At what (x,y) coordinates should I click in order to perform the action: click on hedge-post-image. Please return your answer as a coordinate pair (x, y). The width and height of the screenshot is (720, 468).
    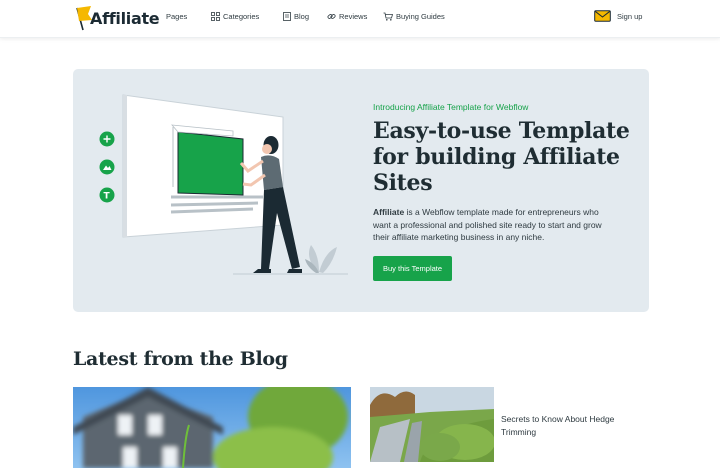
    Looking at the image, I should click on (432, 424).